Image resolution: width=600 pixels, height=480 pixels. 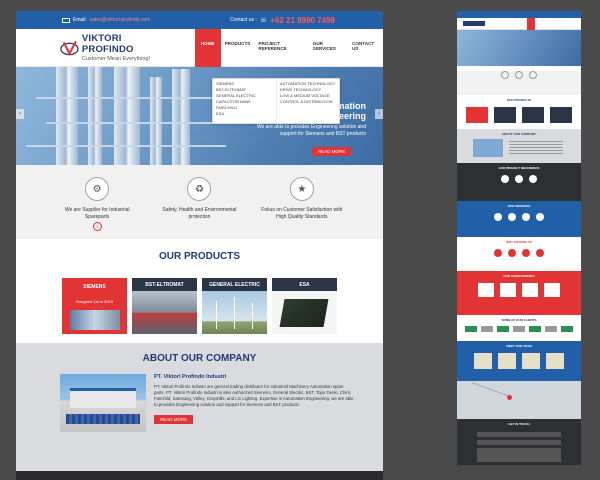 What do you see at coordinates (263, 20) in the screenshot?
I see `phone-icon: ☏` at bounding box center [263, 20].